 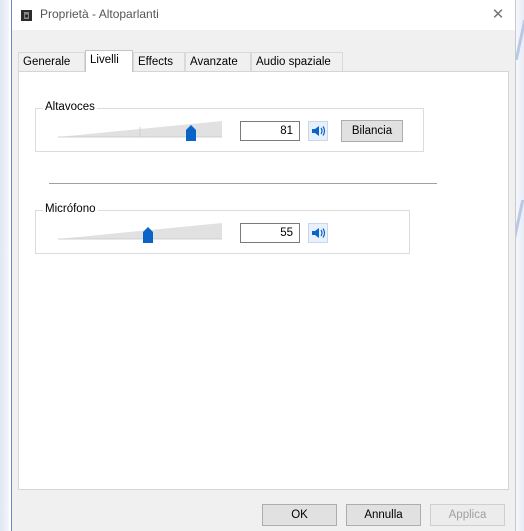 What do you see at coordinates (263, 15) in the screenshot?
I see `title-bar: Proprietà - Altoparlanti ✕` at bounding box center [263, 15].